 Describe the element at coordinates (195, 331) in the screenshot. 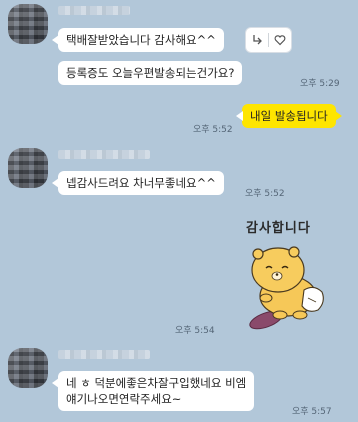

I see `message-time: 오후 5:54` at that location.